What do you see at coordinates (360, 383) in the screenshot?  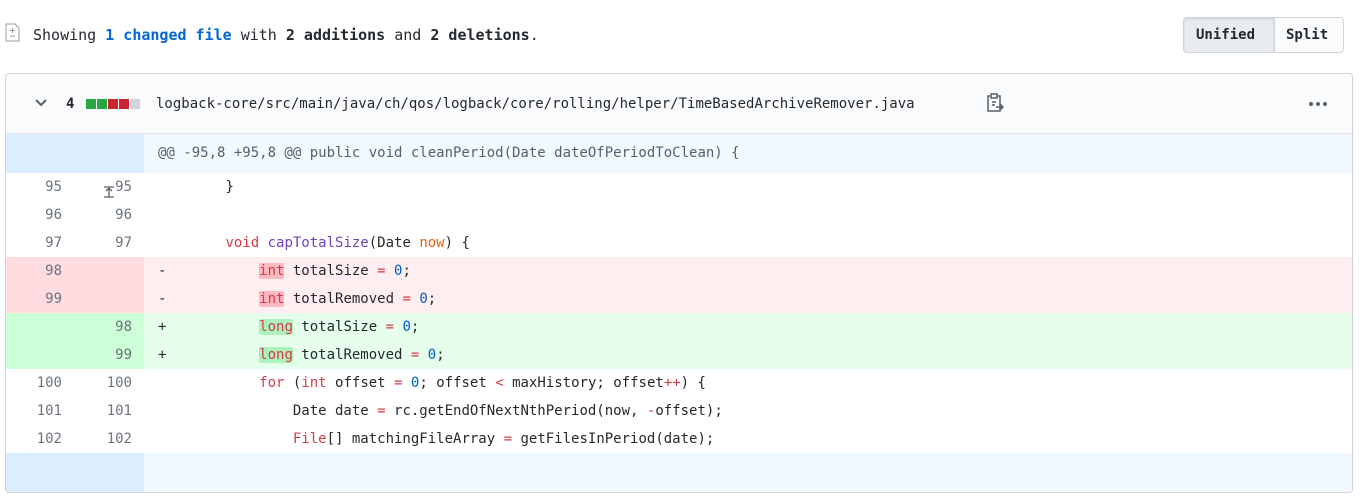 I see `code-token: offset` at bounding box center [360, 383].